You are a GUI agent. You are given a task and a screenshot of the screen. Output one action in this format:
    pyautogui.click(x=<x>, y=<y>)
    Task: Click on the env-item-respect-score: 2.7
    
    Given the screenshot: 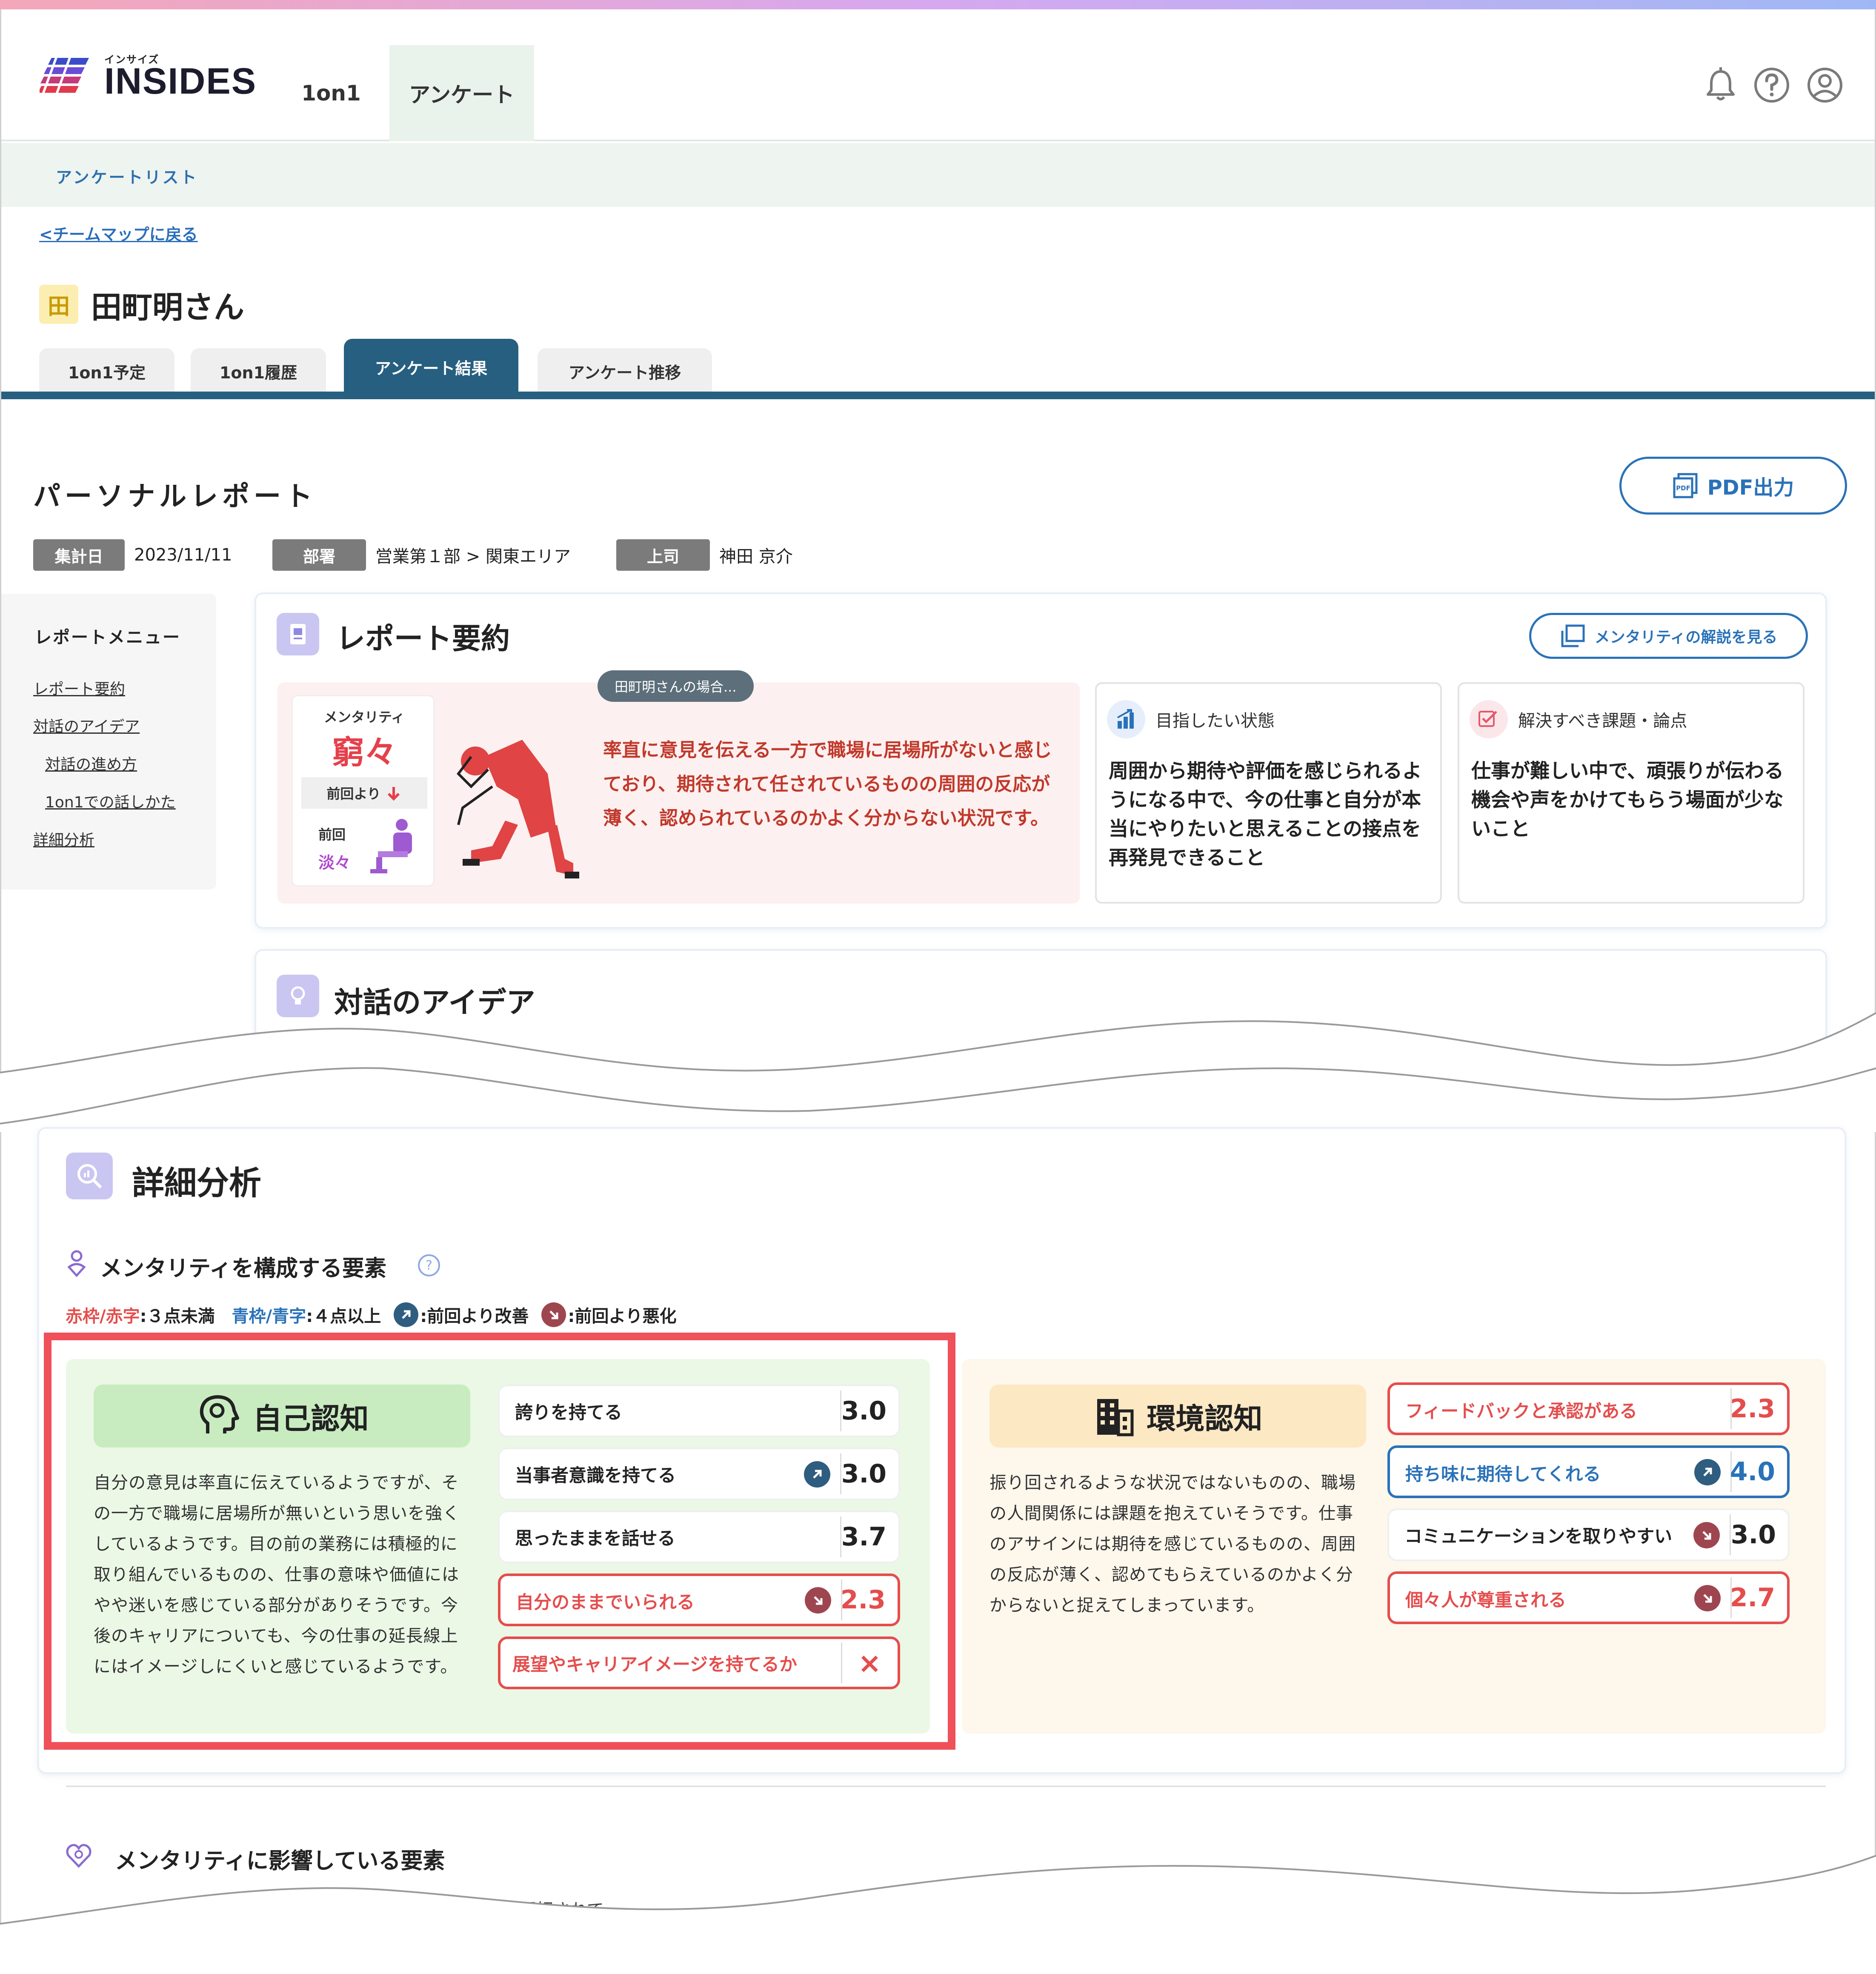 What is the action you would take?
    pyautogui.click(x=1752, y=1598)
    